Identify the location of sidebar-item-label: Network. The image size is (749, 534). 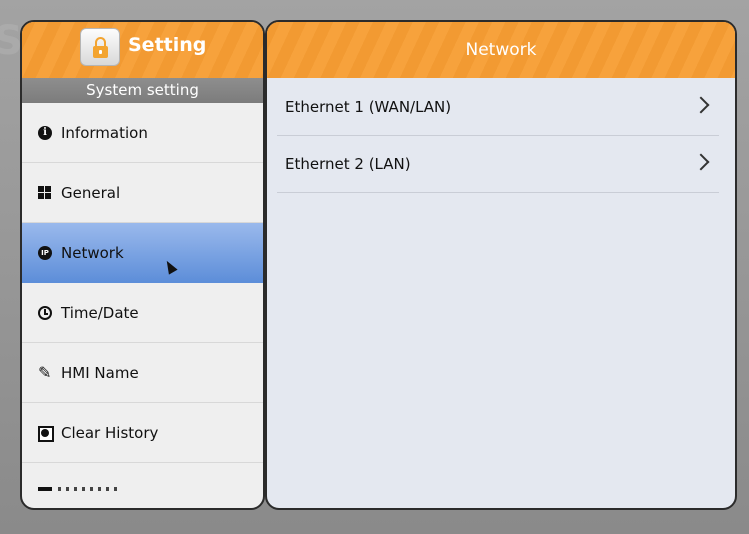
(92, 252).